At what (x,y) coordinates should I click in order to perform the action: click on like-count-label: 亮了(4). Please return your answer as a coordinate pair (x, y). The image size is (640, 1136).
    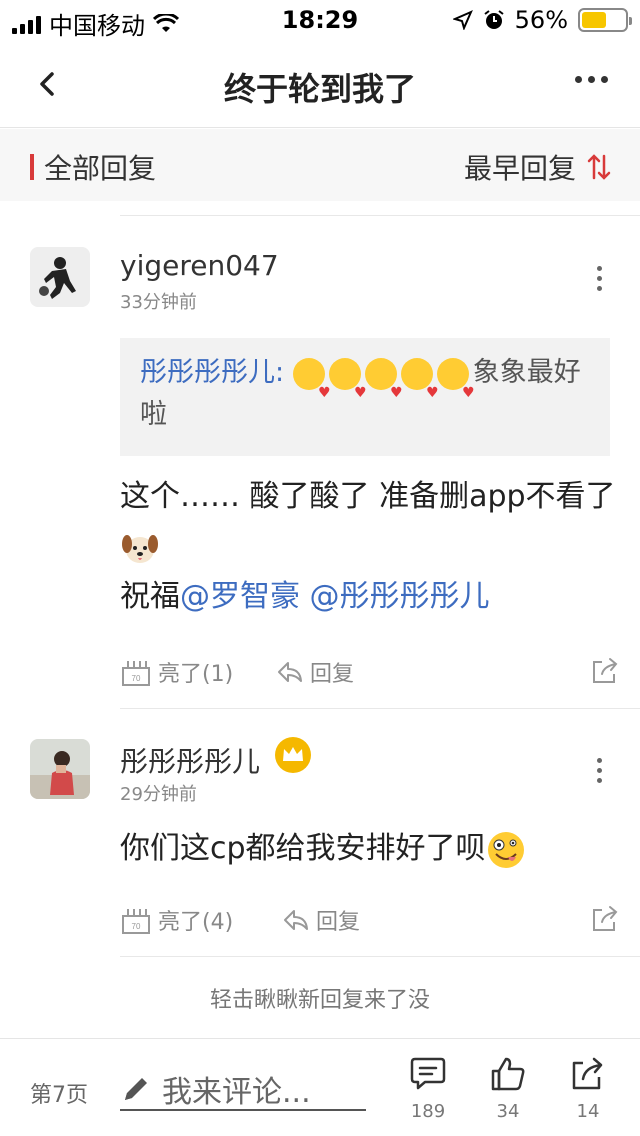
    Looking at the image, I should click on (196, 922).